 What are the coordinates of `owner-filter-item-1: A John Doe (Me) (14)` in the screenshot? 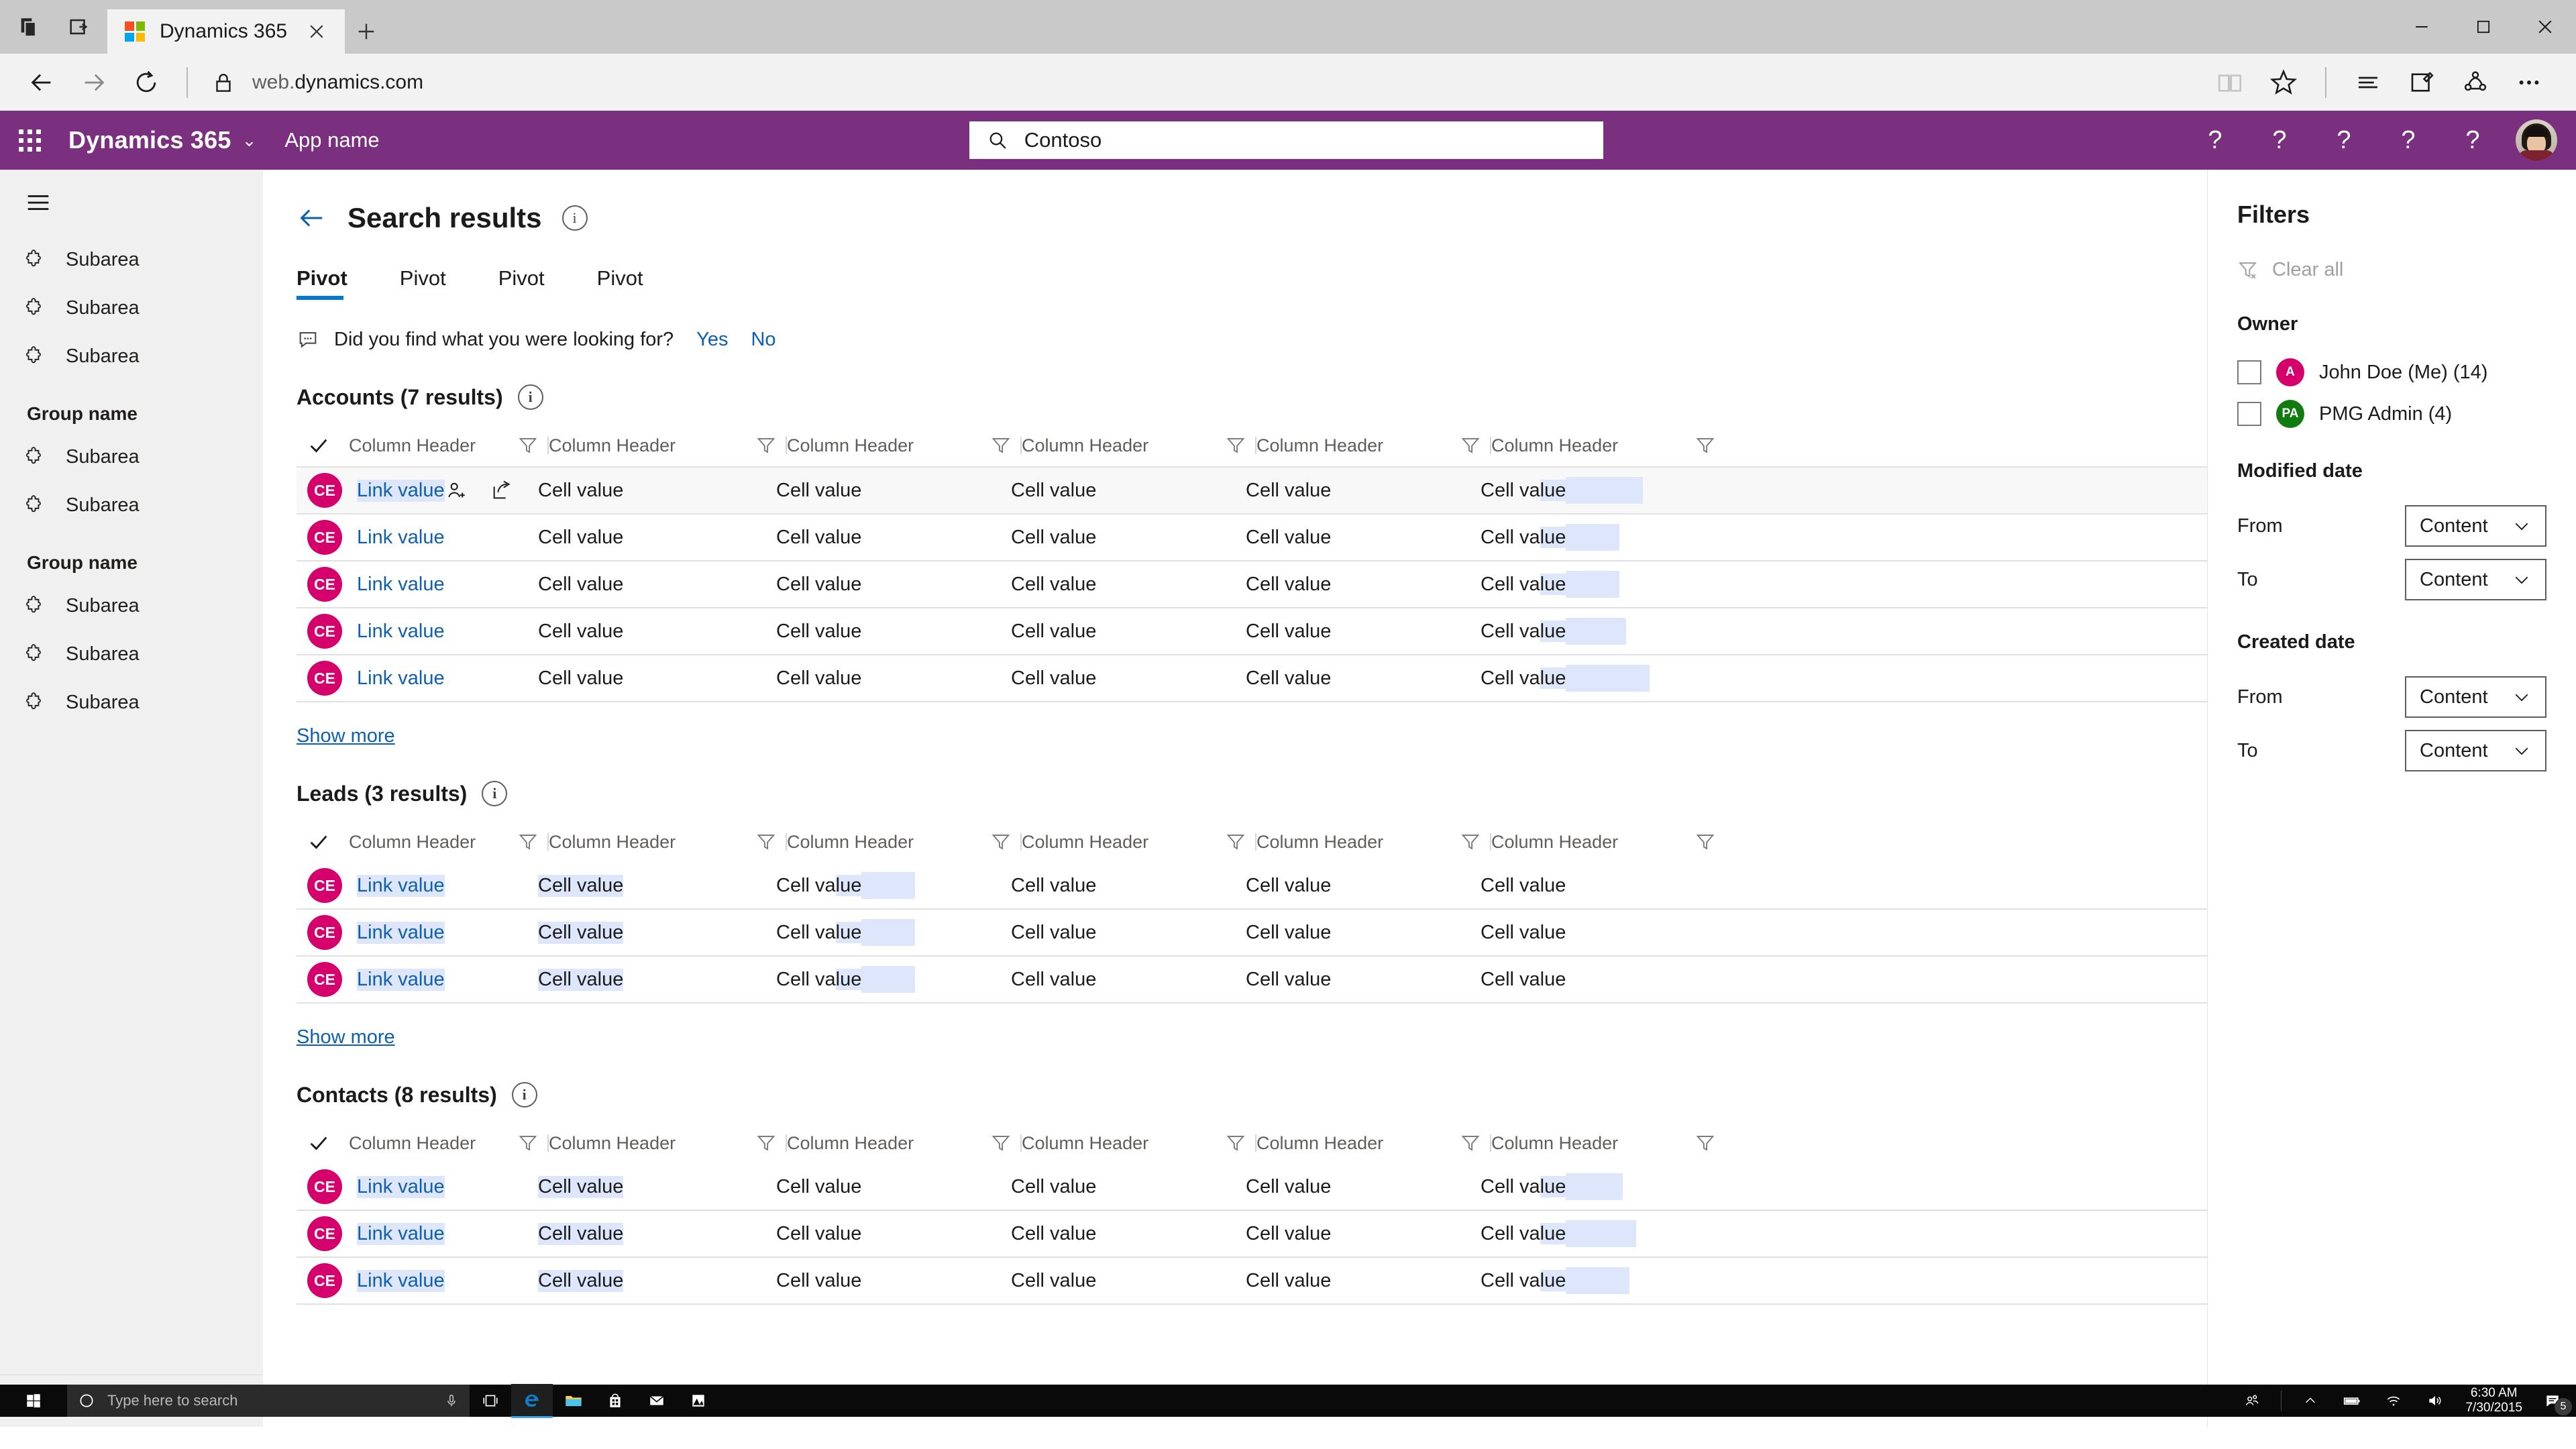 It's located at (2391, 372).